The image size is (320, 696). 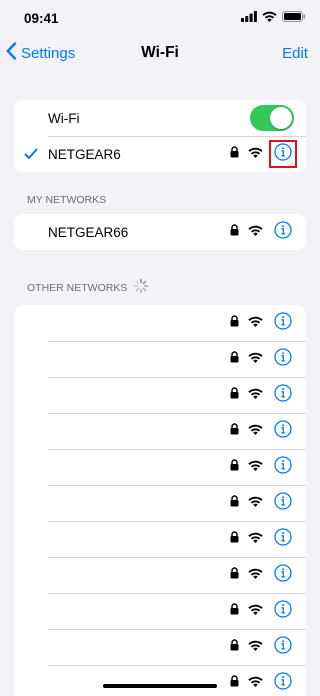 What do you see at coordinates (294, 18) in the screenshot?
I see `battery-icon` at bounding box center [294, 18].